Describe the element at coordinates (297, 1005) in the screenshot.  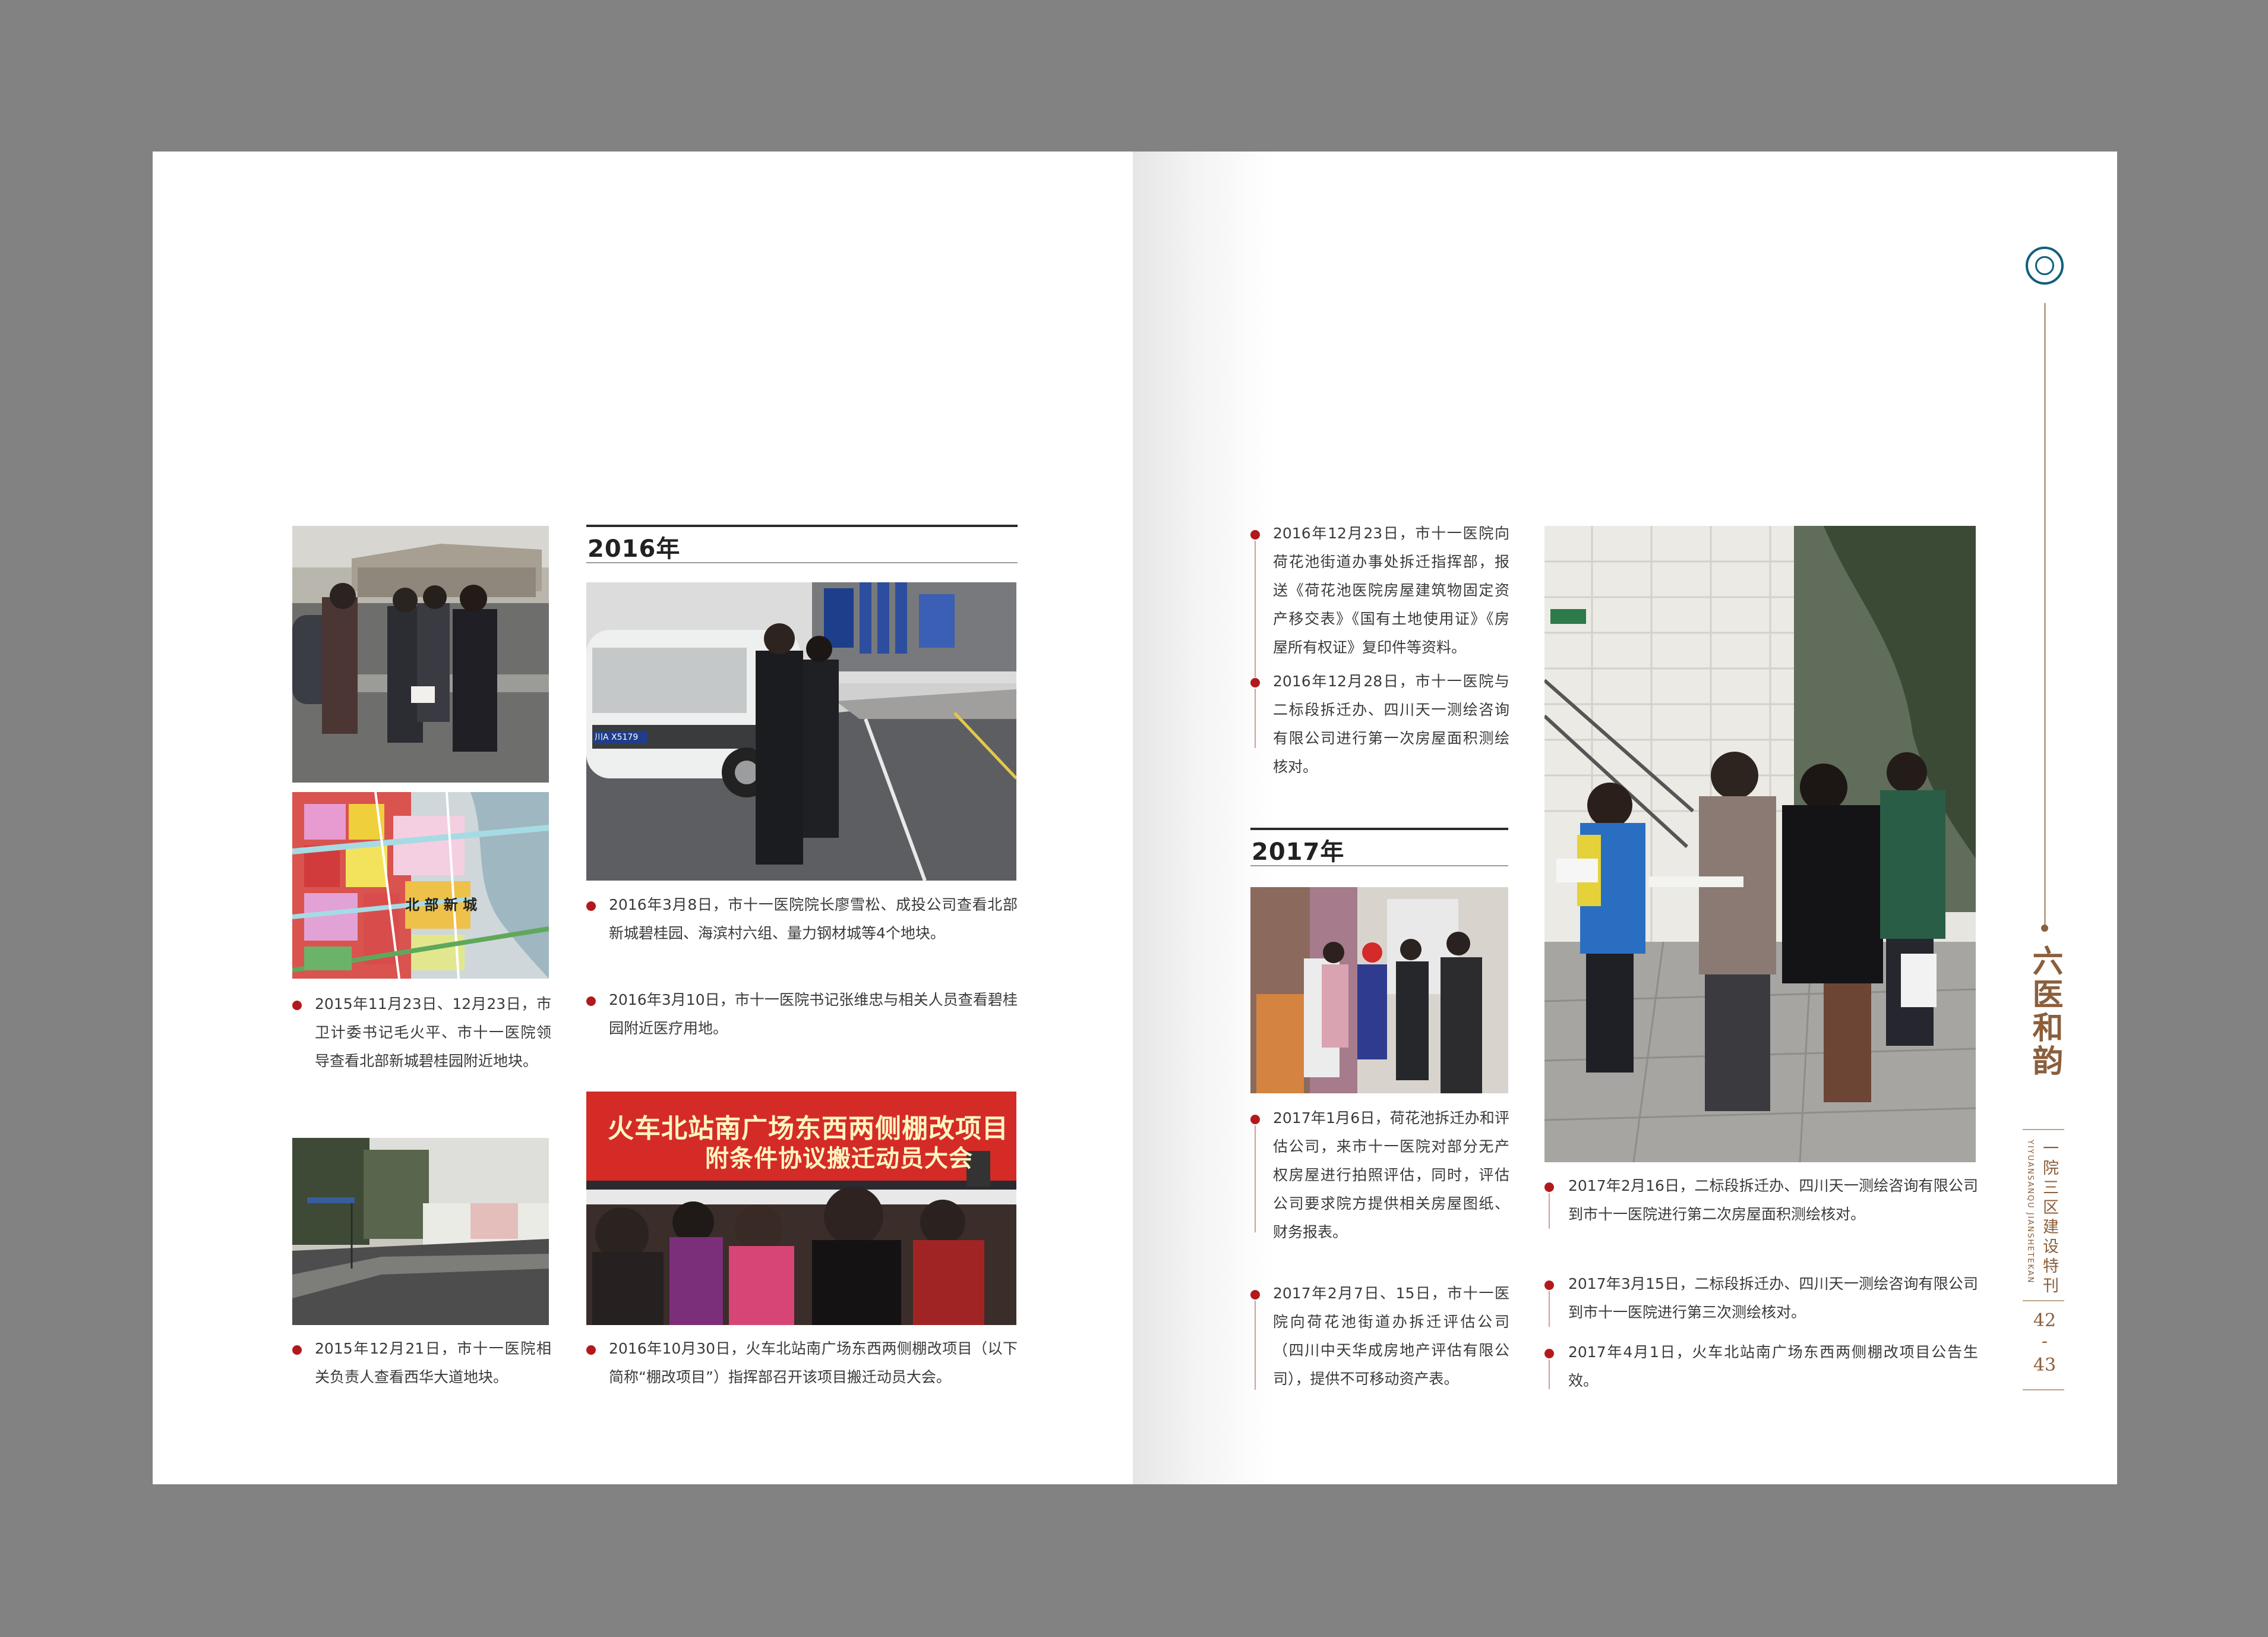
I see `bullet-c1` at that location.